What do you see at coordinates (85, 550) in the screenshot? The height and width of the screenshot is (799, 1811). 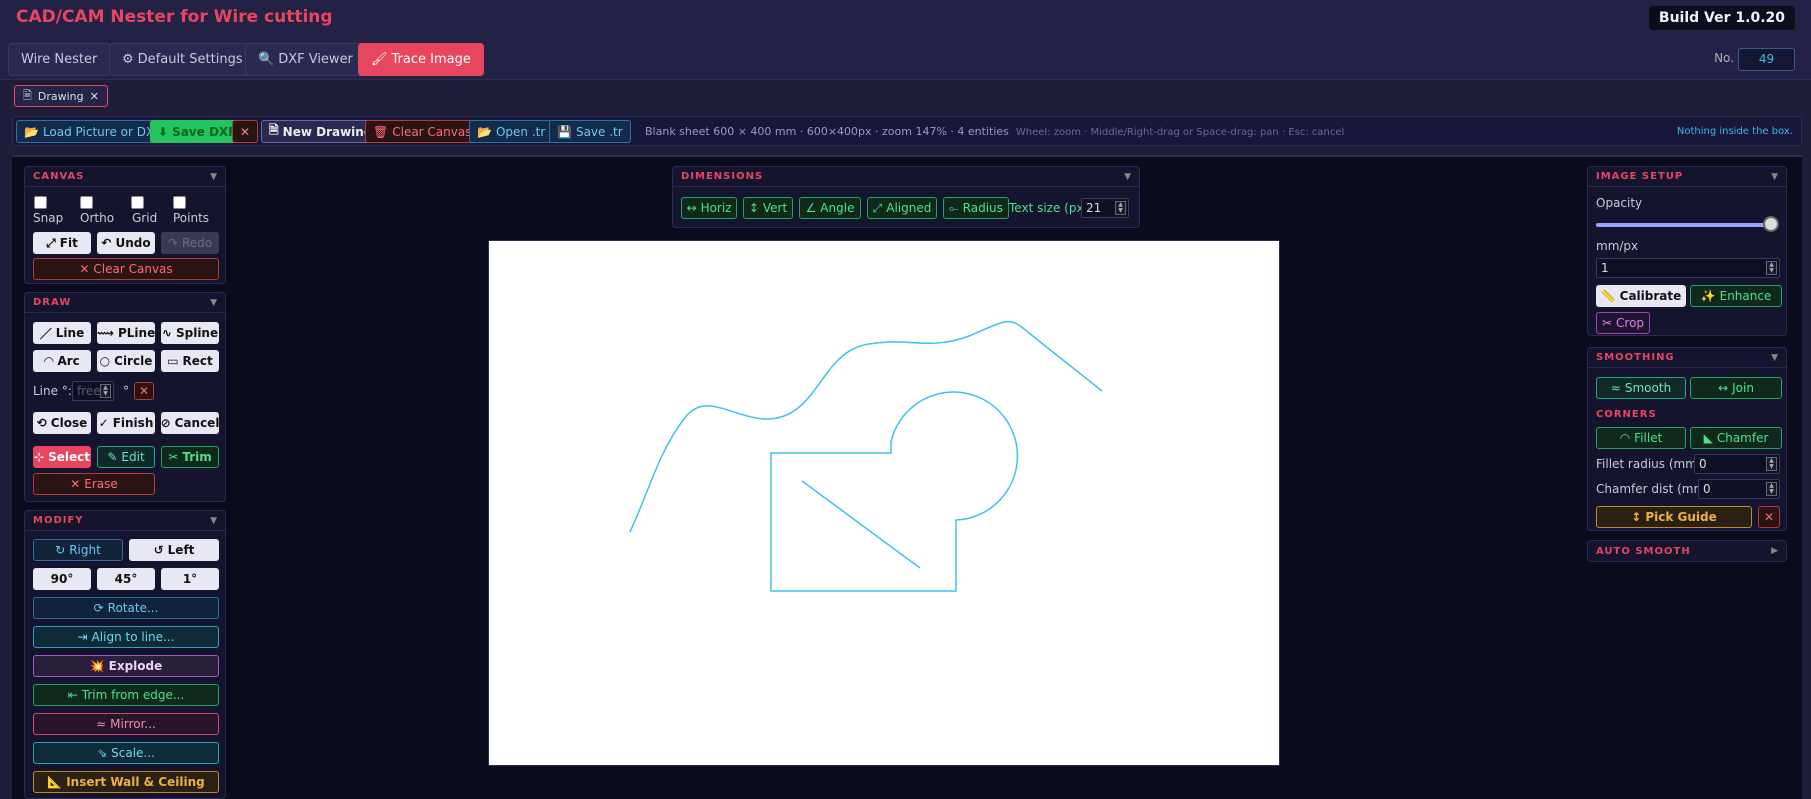 I see `rotate-right-label: Right` at bounding box center [85, 550].